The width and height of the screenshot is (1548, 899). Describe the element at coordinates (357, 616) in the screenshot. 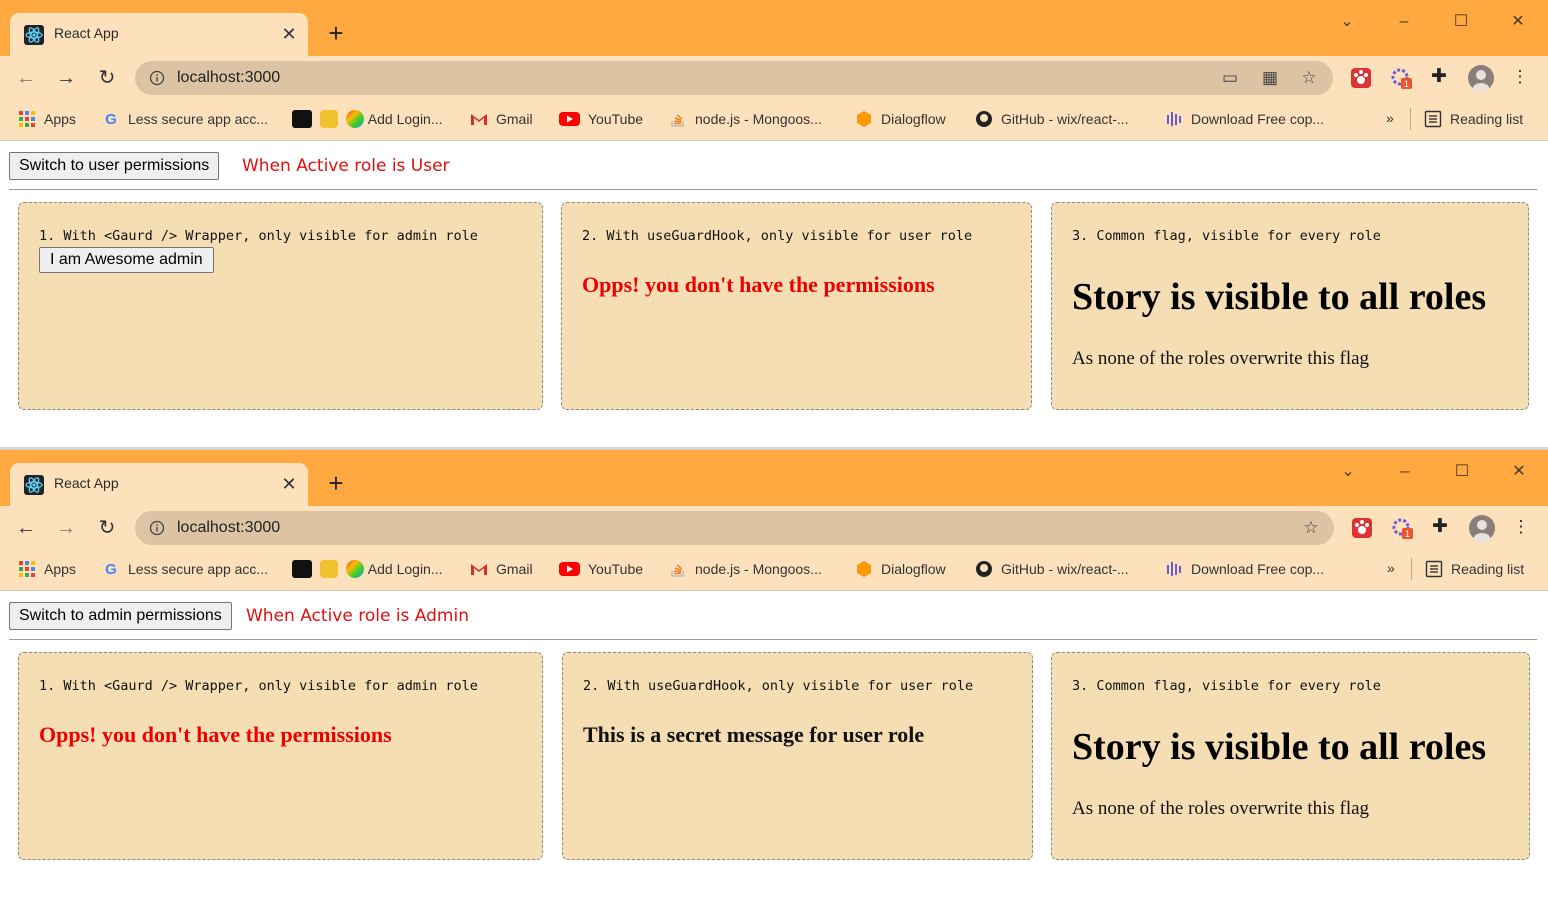

I see `active-role-label: When Active role is Admin` at that location.